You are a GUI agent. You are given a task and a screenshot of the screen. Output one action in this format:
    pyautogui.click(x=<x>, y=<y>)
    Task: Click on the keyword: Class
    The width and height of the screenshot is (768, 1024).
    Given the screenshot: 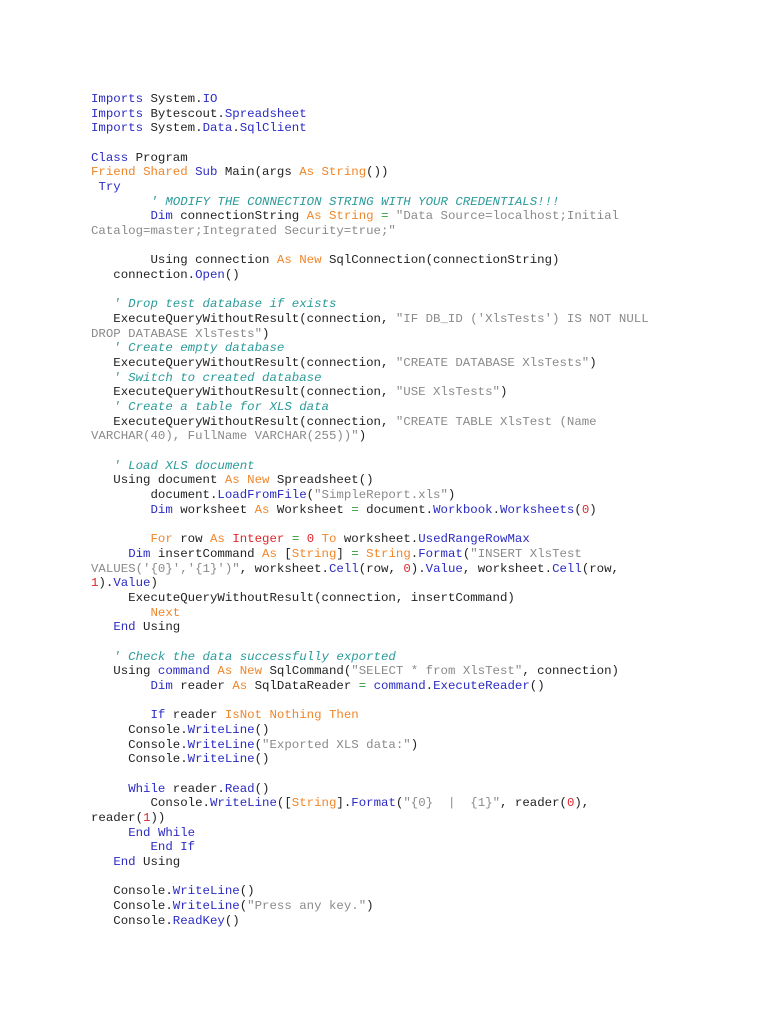 What is the action you would take?
    pyautogui.click(x=110, y=157)
    